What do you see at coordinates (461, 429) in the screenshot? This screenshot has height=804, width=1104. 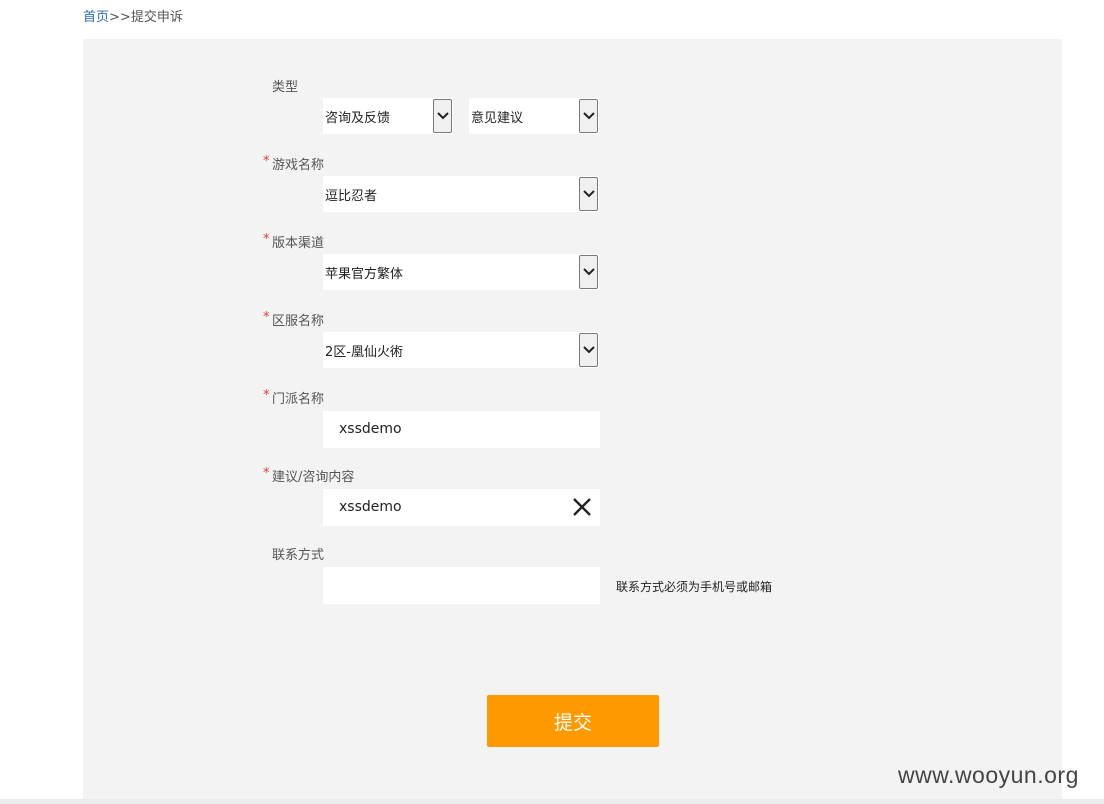 I see `faction-input: xssdemo` at bounding box center [461, 429].